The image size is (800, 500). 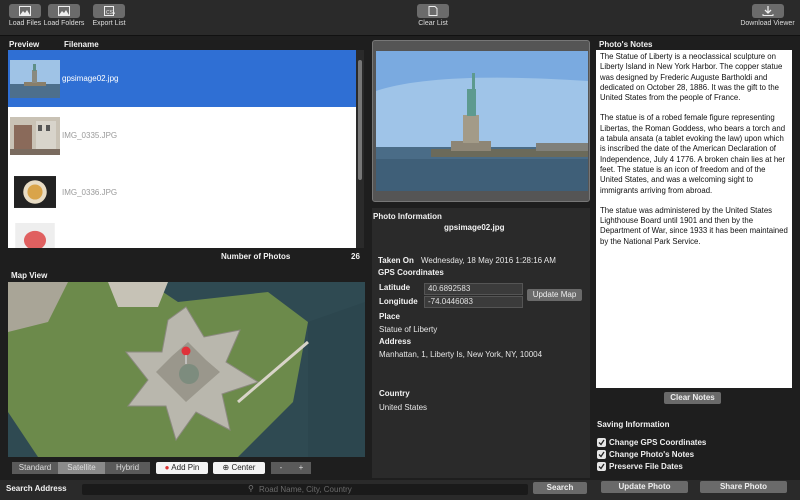 I want to click on download-viewer-button: Download Viewer, so click(x=767, y=15).